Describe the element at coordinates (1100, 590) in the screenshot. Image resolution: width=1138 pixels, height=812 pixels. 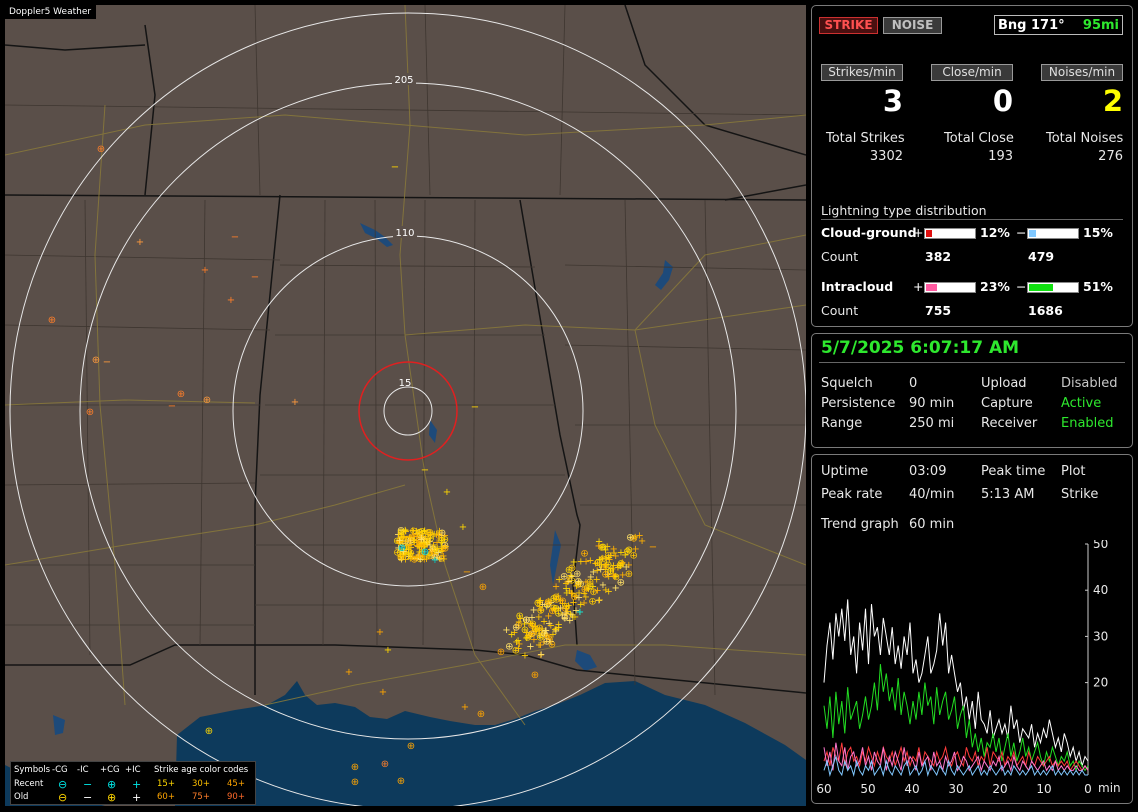
I see `y-tick-label: 40` at that location.